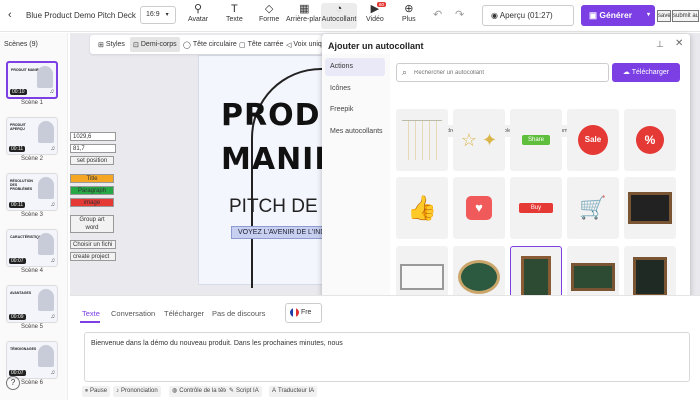 The image size is (700, 400). What do you see at coordinates (18, 127) in the screenshot?
I see `scene-thumb-text: PRODUIT APERÇU` at bounding box center [18, 127].